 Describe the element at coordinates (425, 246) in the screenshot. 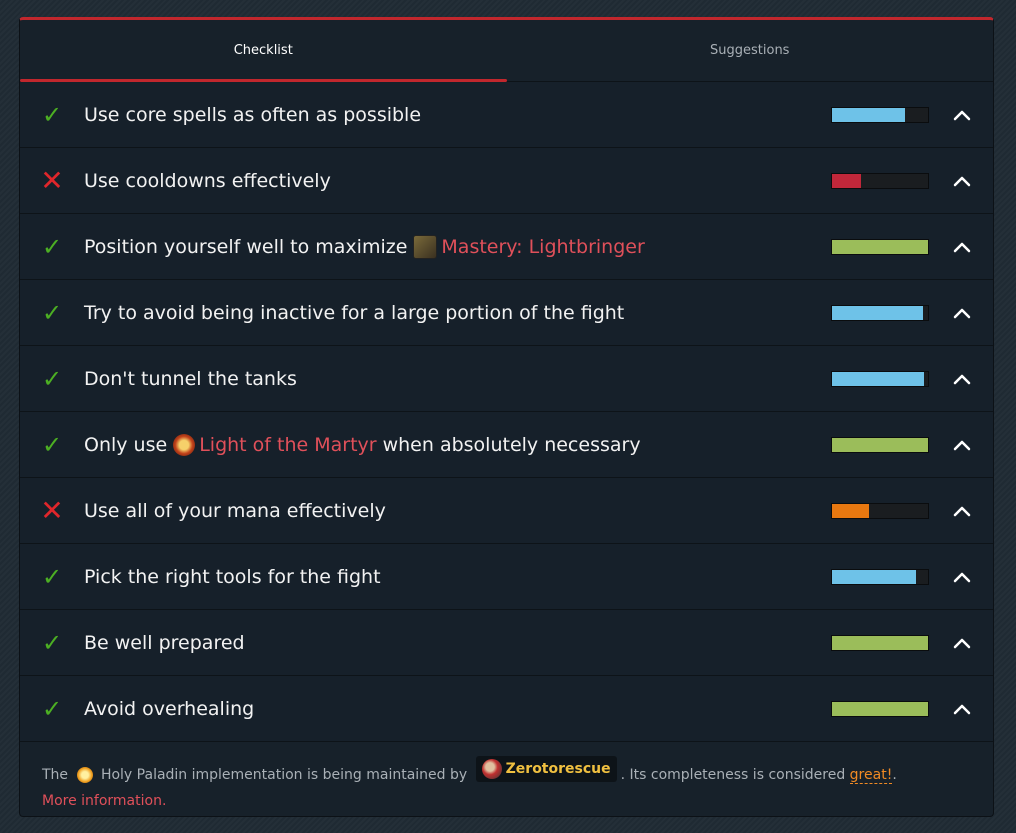

I see `mastery-lightbringer-icon` at that location.